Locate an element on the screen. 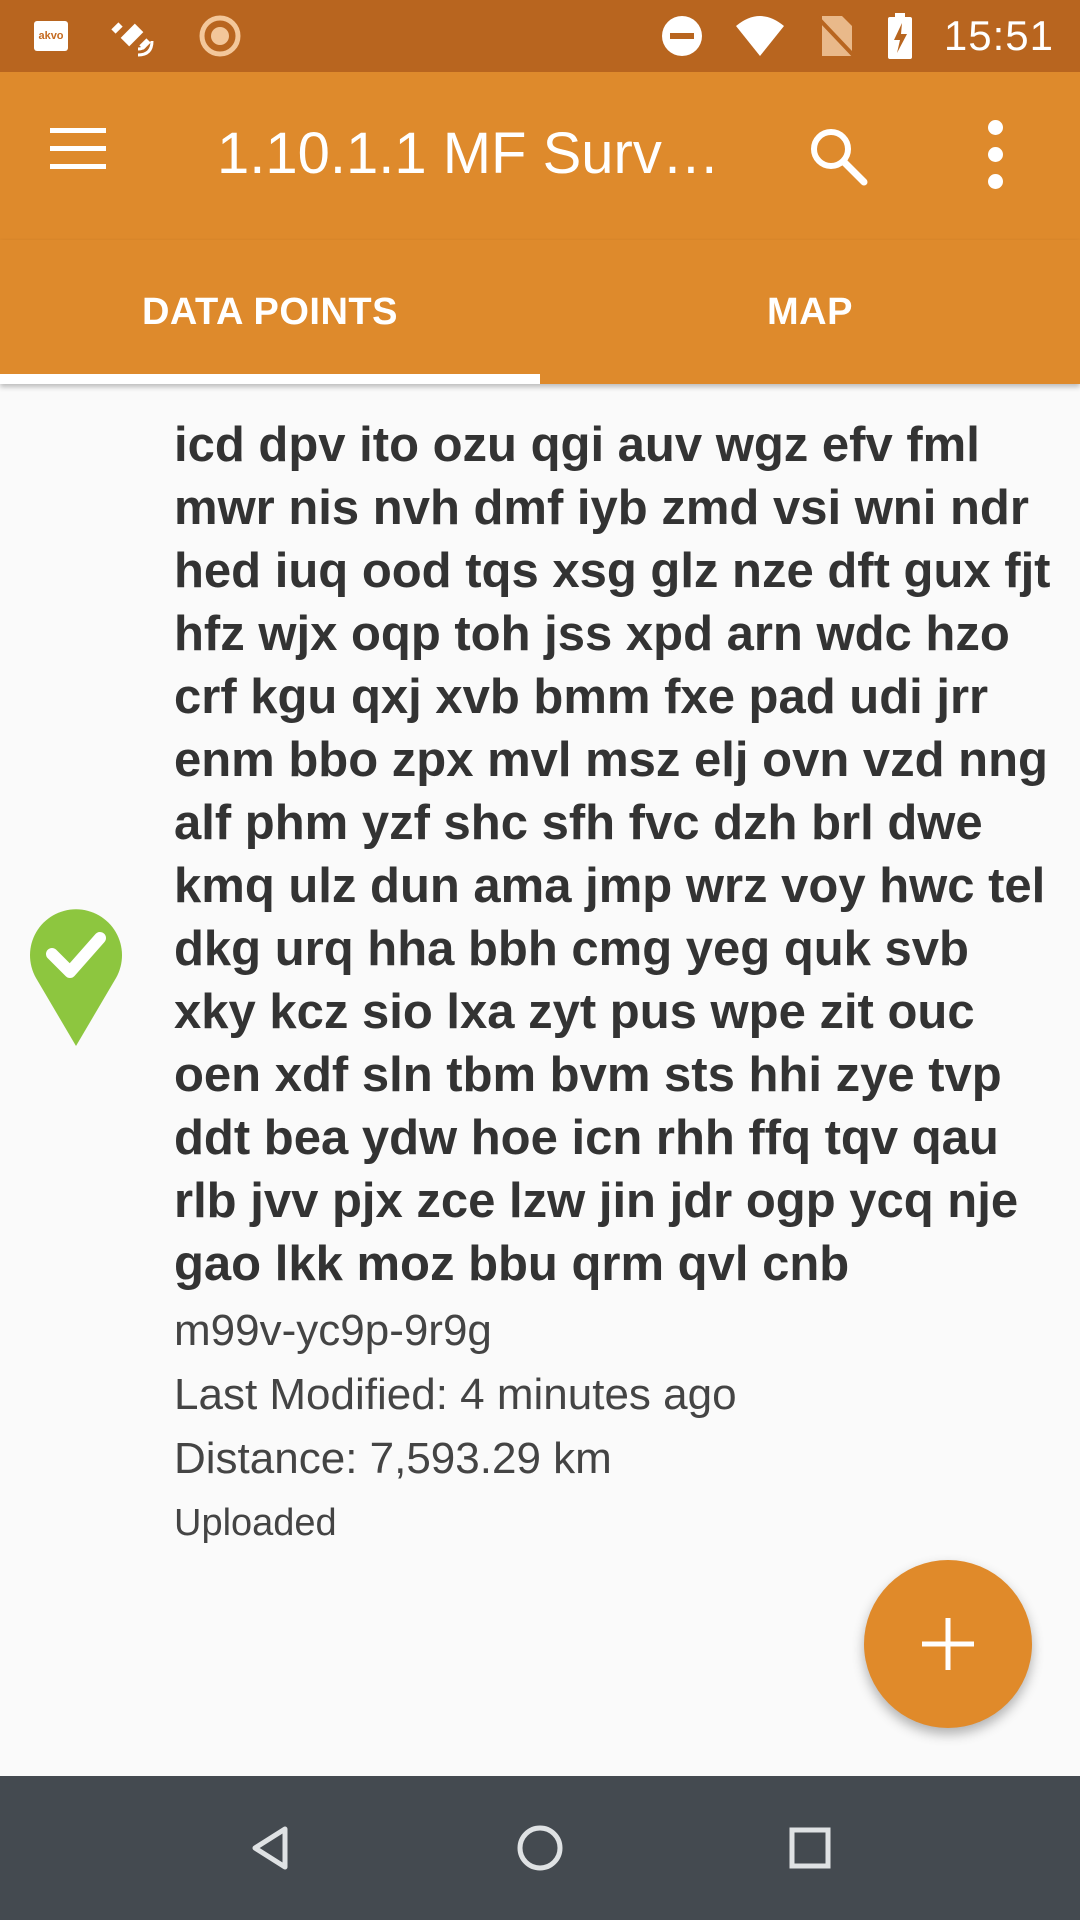 The image size is (1080, 1920). tab-map: MAP is located at coordinates (810, 312).